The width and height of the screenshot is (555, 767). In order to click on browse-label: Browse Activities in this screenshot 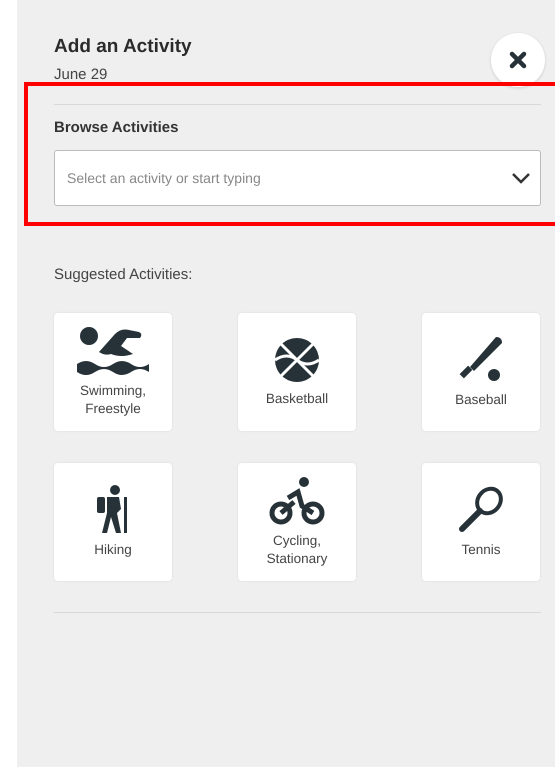, I will do `click(117, 127)`.